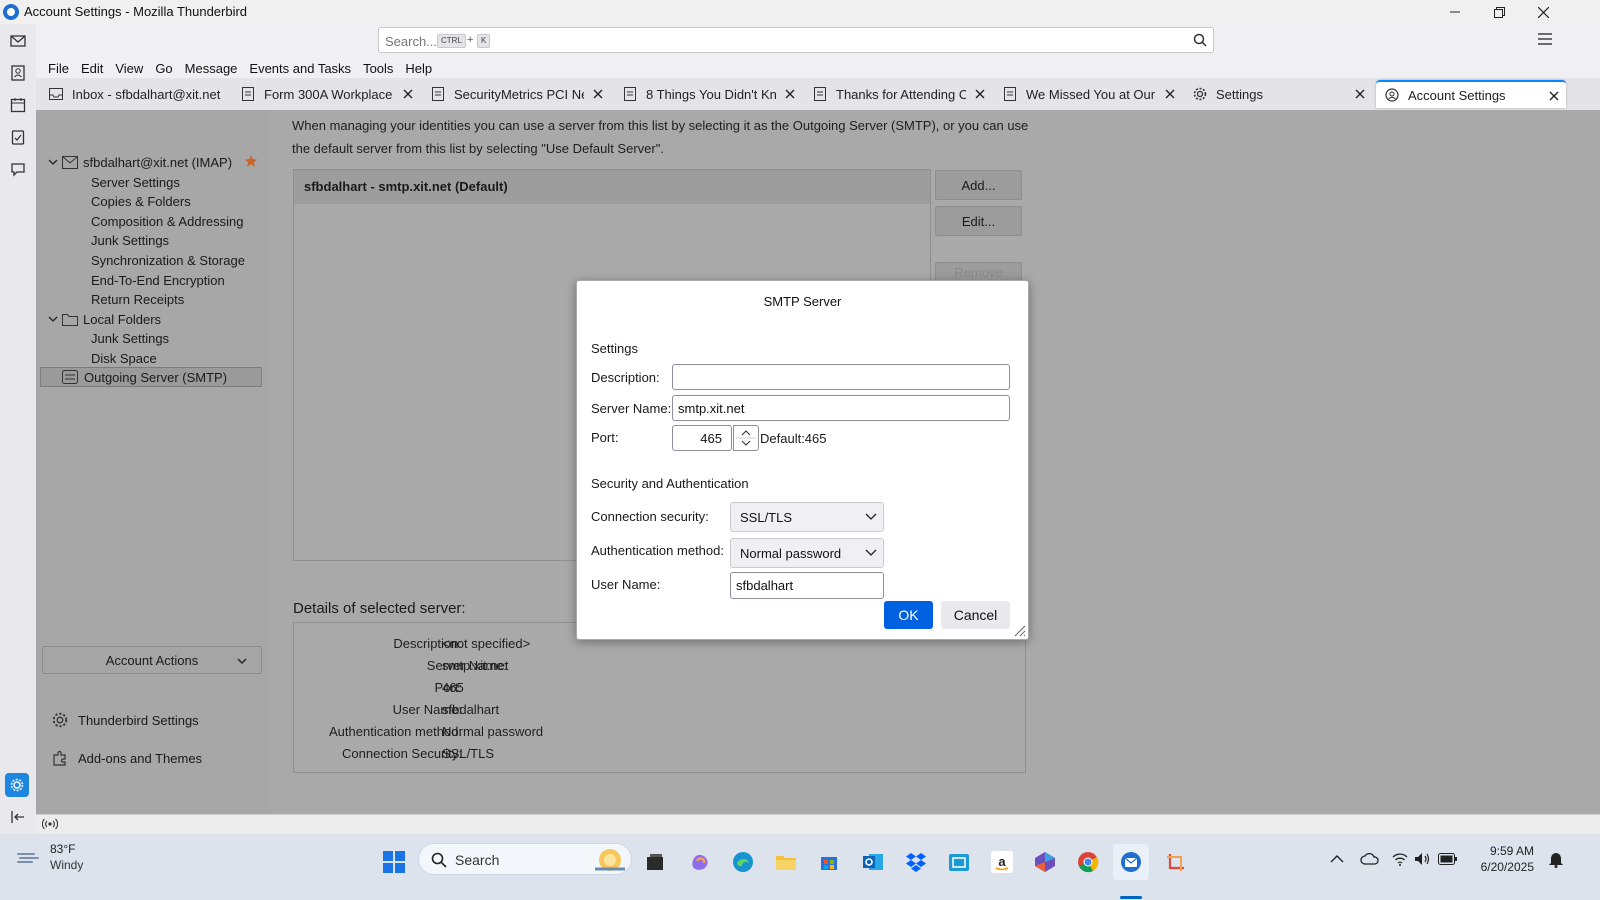  Describe the element at coordinates (17, 785) in the screenshot. I see `settings-space-icon` at that location.